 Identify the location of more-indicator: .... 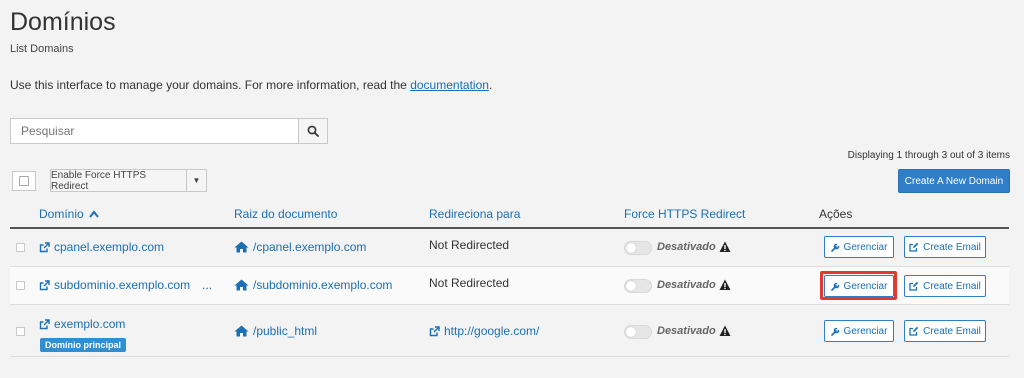
(207, 285).